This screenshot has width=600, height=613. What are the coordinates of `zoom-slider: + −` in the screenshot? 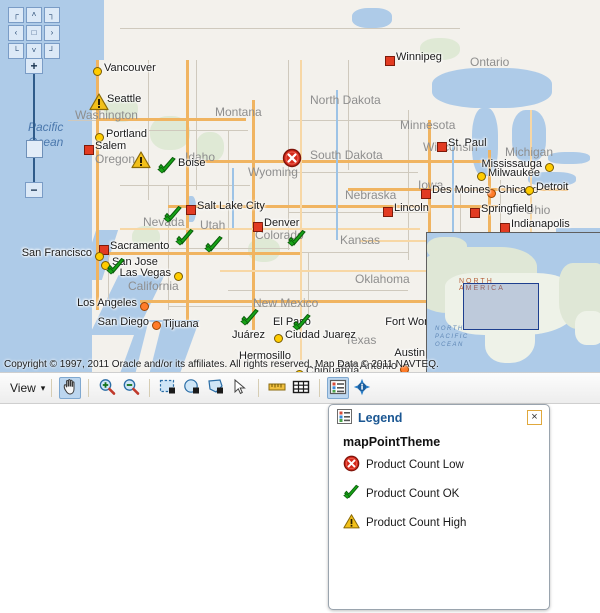 It's located at (35, 128).